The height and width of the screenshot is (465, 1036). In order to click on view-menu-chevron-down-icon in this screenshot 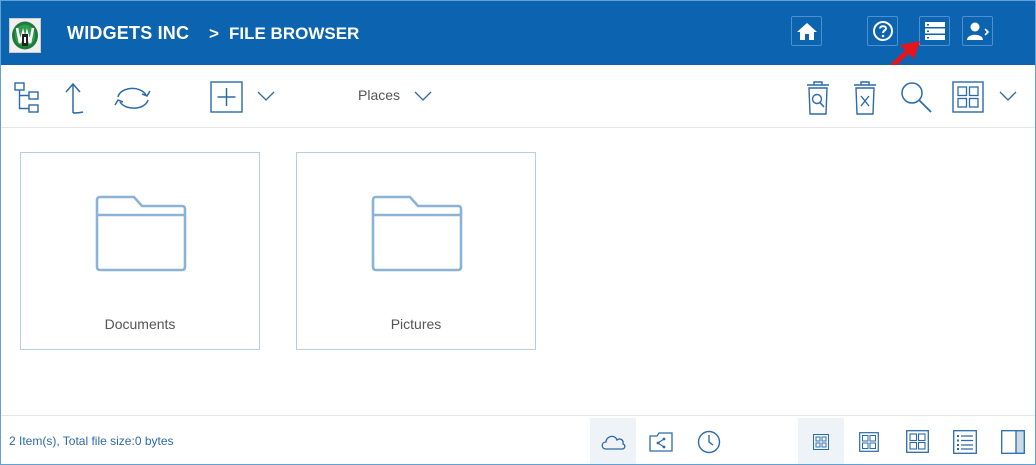, I will do `click(1008, 96)`.